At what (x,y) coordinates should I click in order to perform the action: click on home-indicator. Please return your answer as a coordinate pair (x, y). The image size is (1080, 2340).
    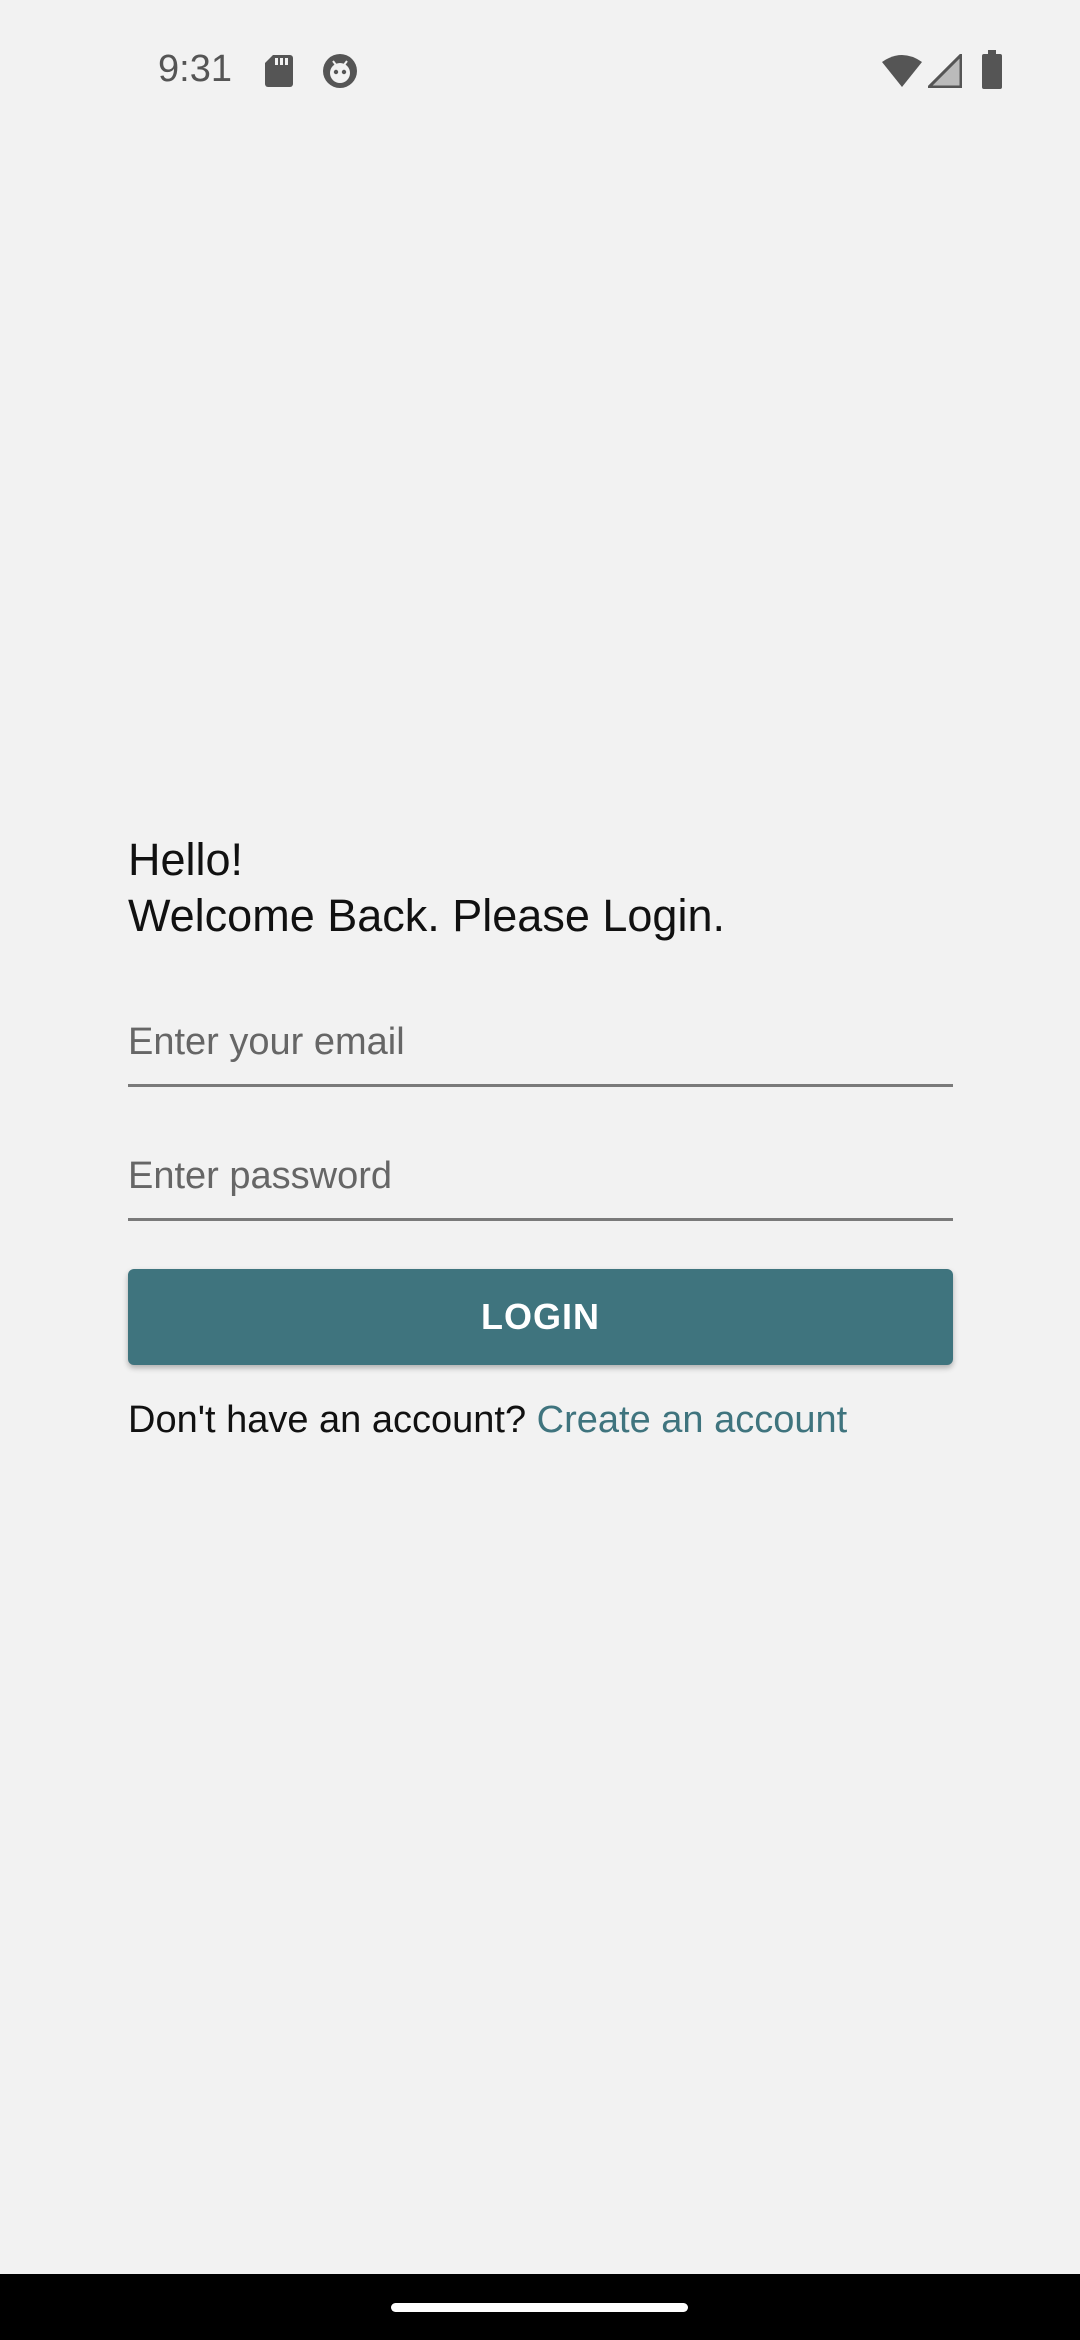
    Looking at the image, I should click on (539, 2307).